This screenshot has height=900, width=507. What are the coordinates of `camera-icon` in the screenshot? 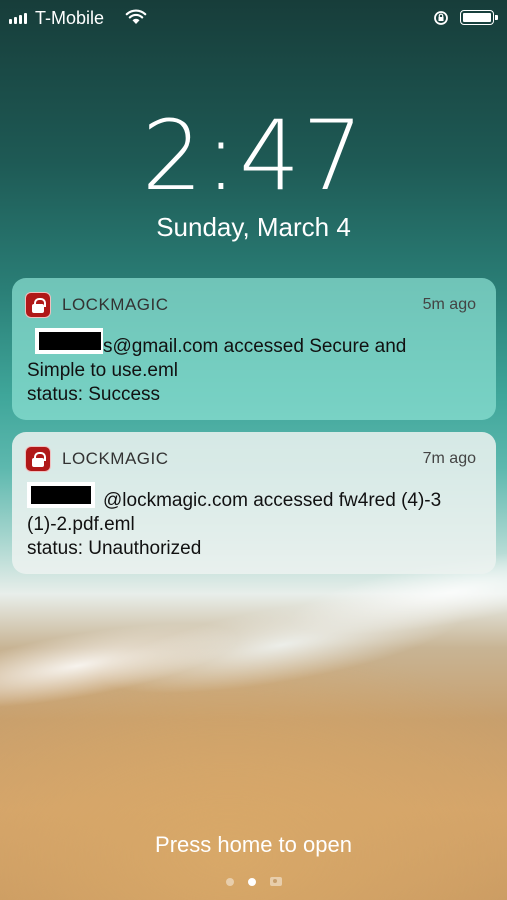 It's located at (276, 881).